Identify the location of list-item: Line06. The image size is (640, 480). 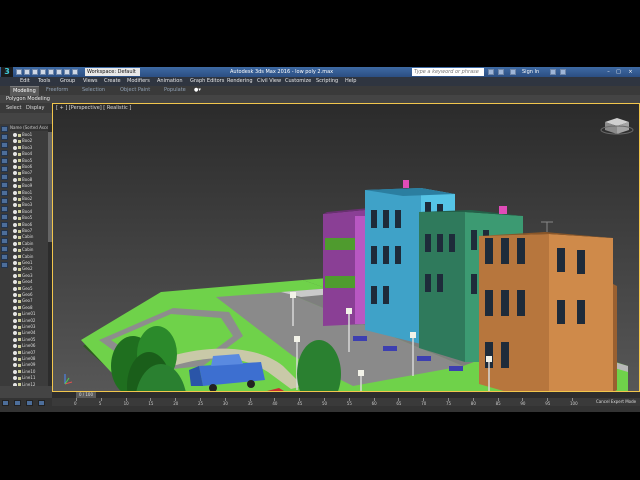
(29, 346).